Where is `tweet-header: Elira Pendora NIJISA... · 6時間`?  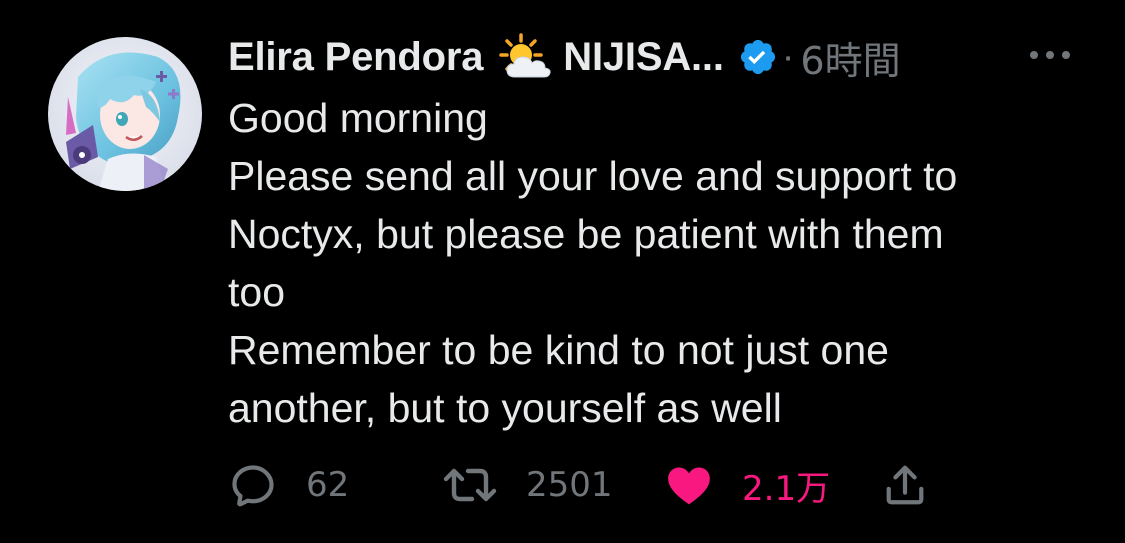
tweet-header: Elira Pendora NIJISA... · 6時間 is located at coordinates (564, 57).